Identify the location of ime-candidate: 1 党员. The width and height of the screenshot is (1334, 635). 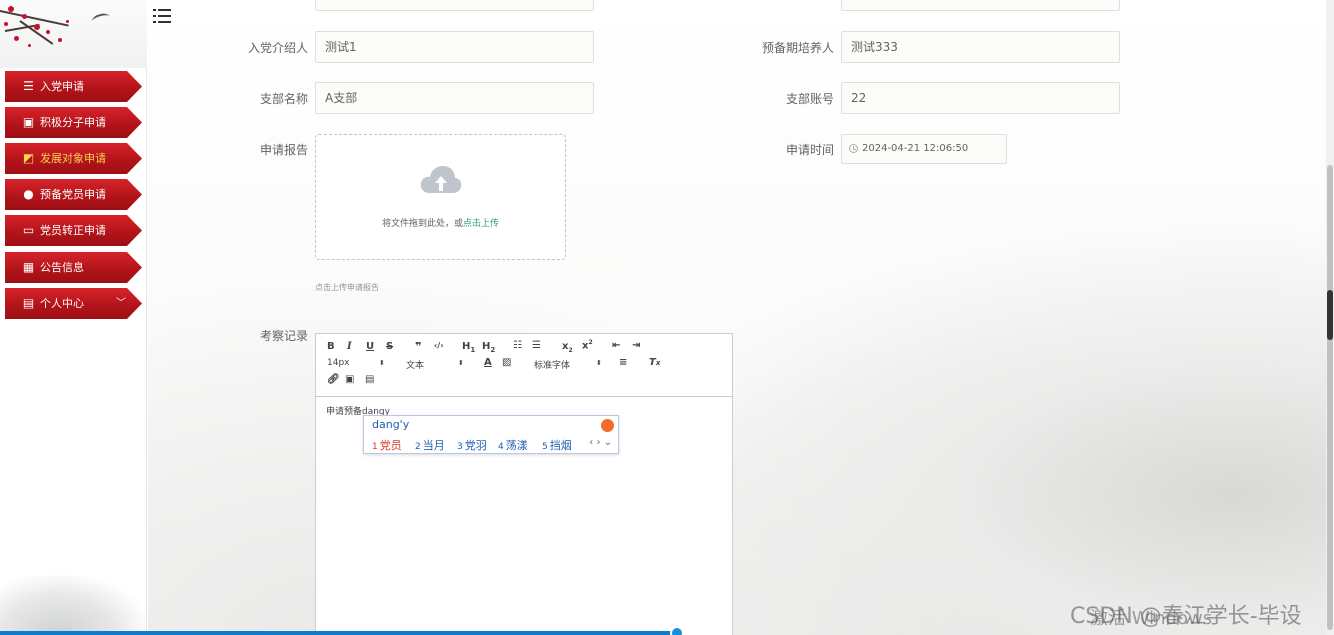
(387, 445).